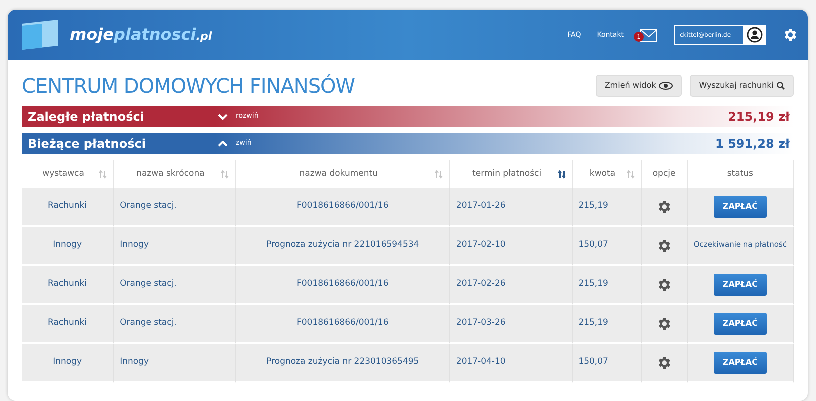 Image resolution: width=816 pixels, height=401 pixels. Describe the element at coordinates (87, 144) in the screenshot. I see `section-label: Bieżące płatności` at that location.